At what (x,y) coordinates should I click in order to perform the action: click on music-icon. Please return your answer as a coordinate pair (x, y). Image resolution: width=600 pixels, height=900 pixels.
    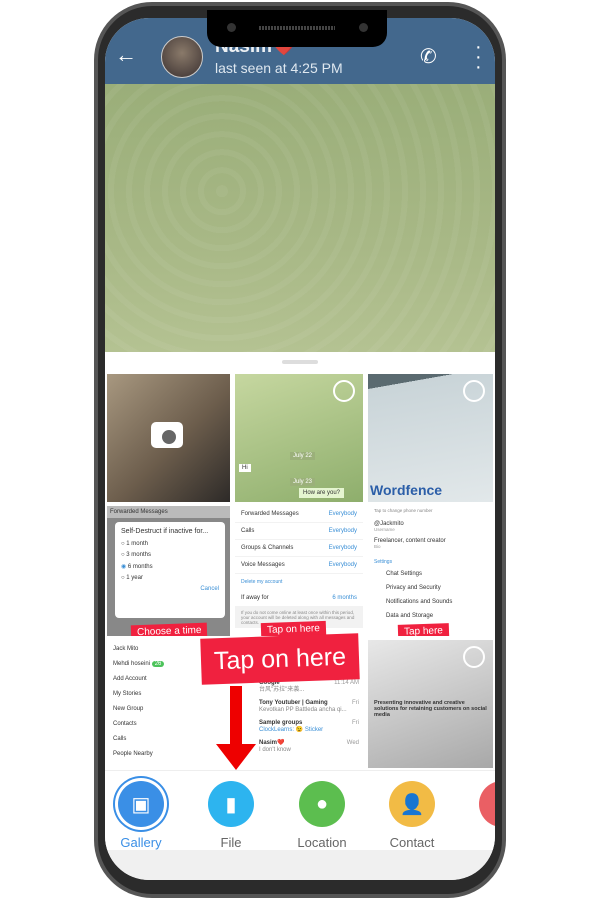
    Looking at the image, I should click on (487, 804).